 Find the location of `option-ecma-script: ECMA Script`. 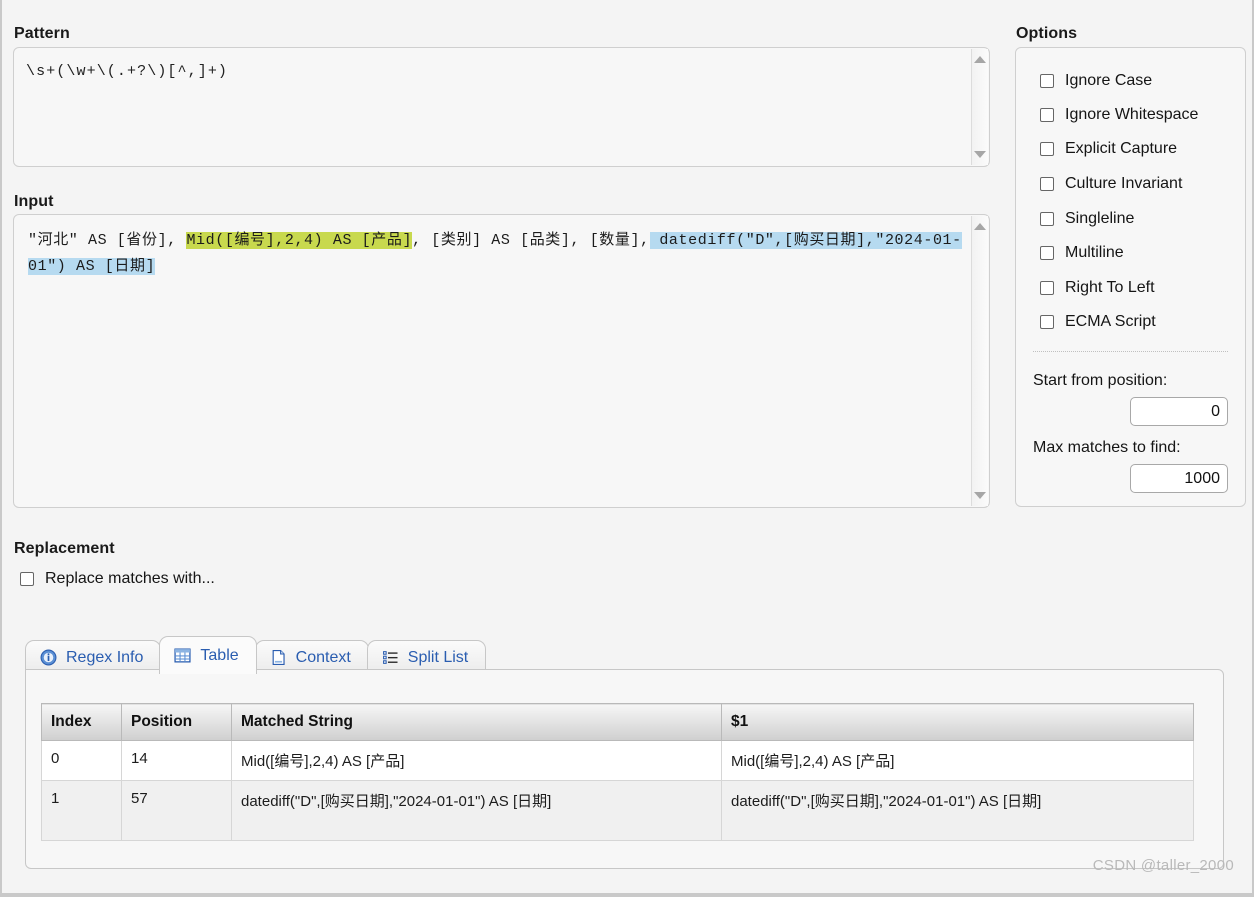

option-ecma-script: ECMA Script is located at coordinates (1098, 322).